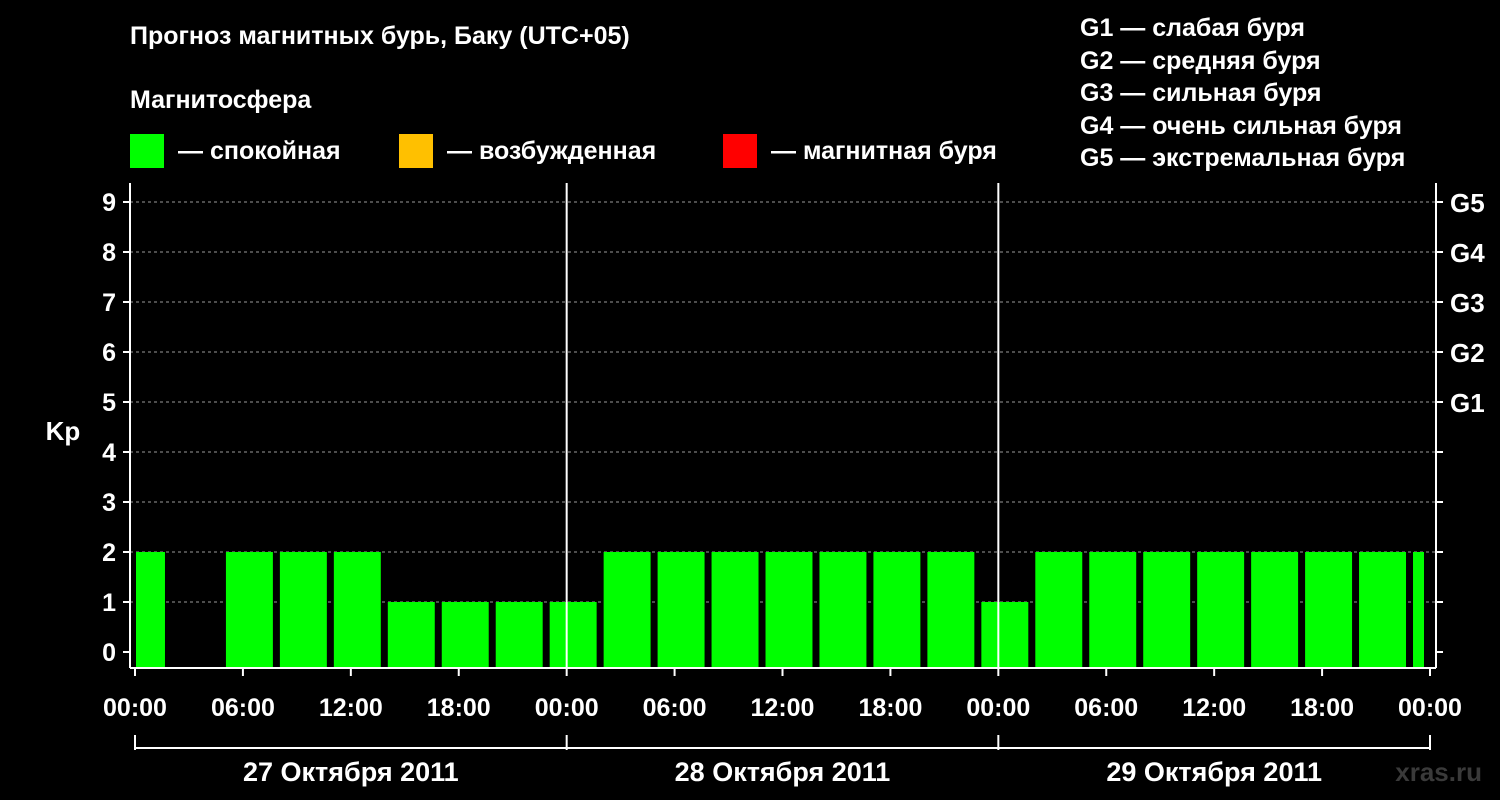 This screenshot has width=1500, height=800. What do you see at coordinates (109, 653) in the screenshot?
I see `y-tick-label: 0` at bounding box center [109, 653].